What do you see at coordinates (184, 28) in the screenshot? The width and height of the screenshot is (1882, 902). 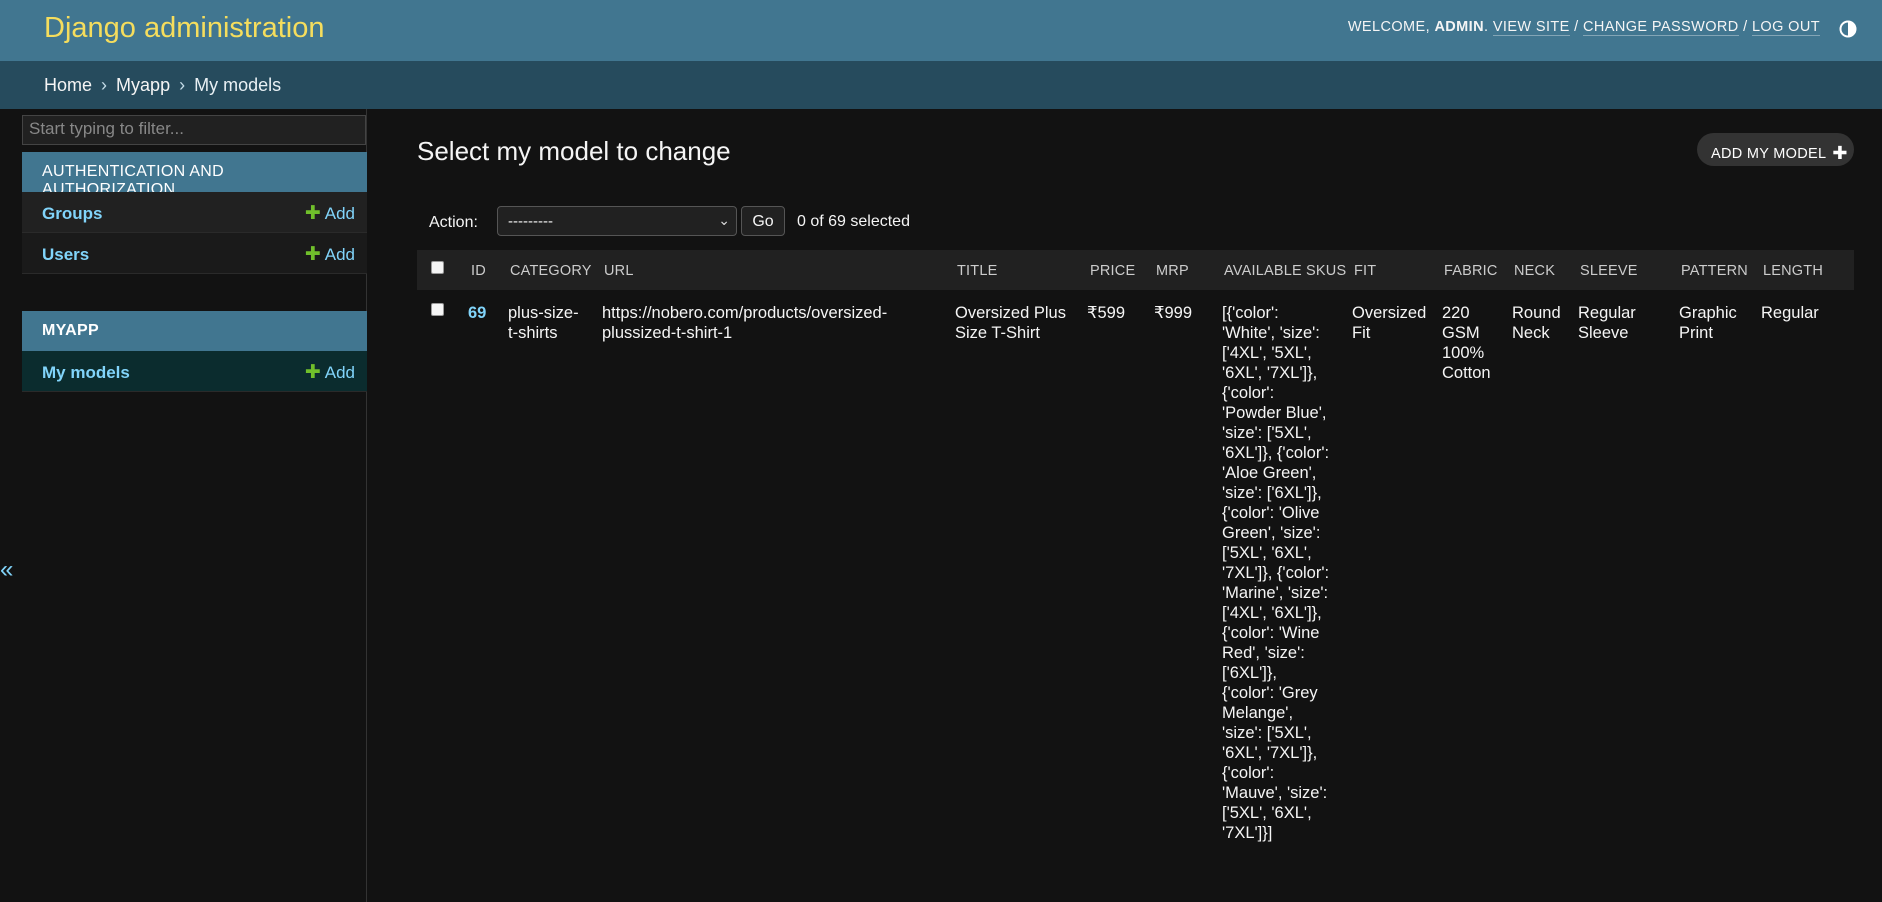 I see `site-branding: Django administration` at bounding box center [184, 28].